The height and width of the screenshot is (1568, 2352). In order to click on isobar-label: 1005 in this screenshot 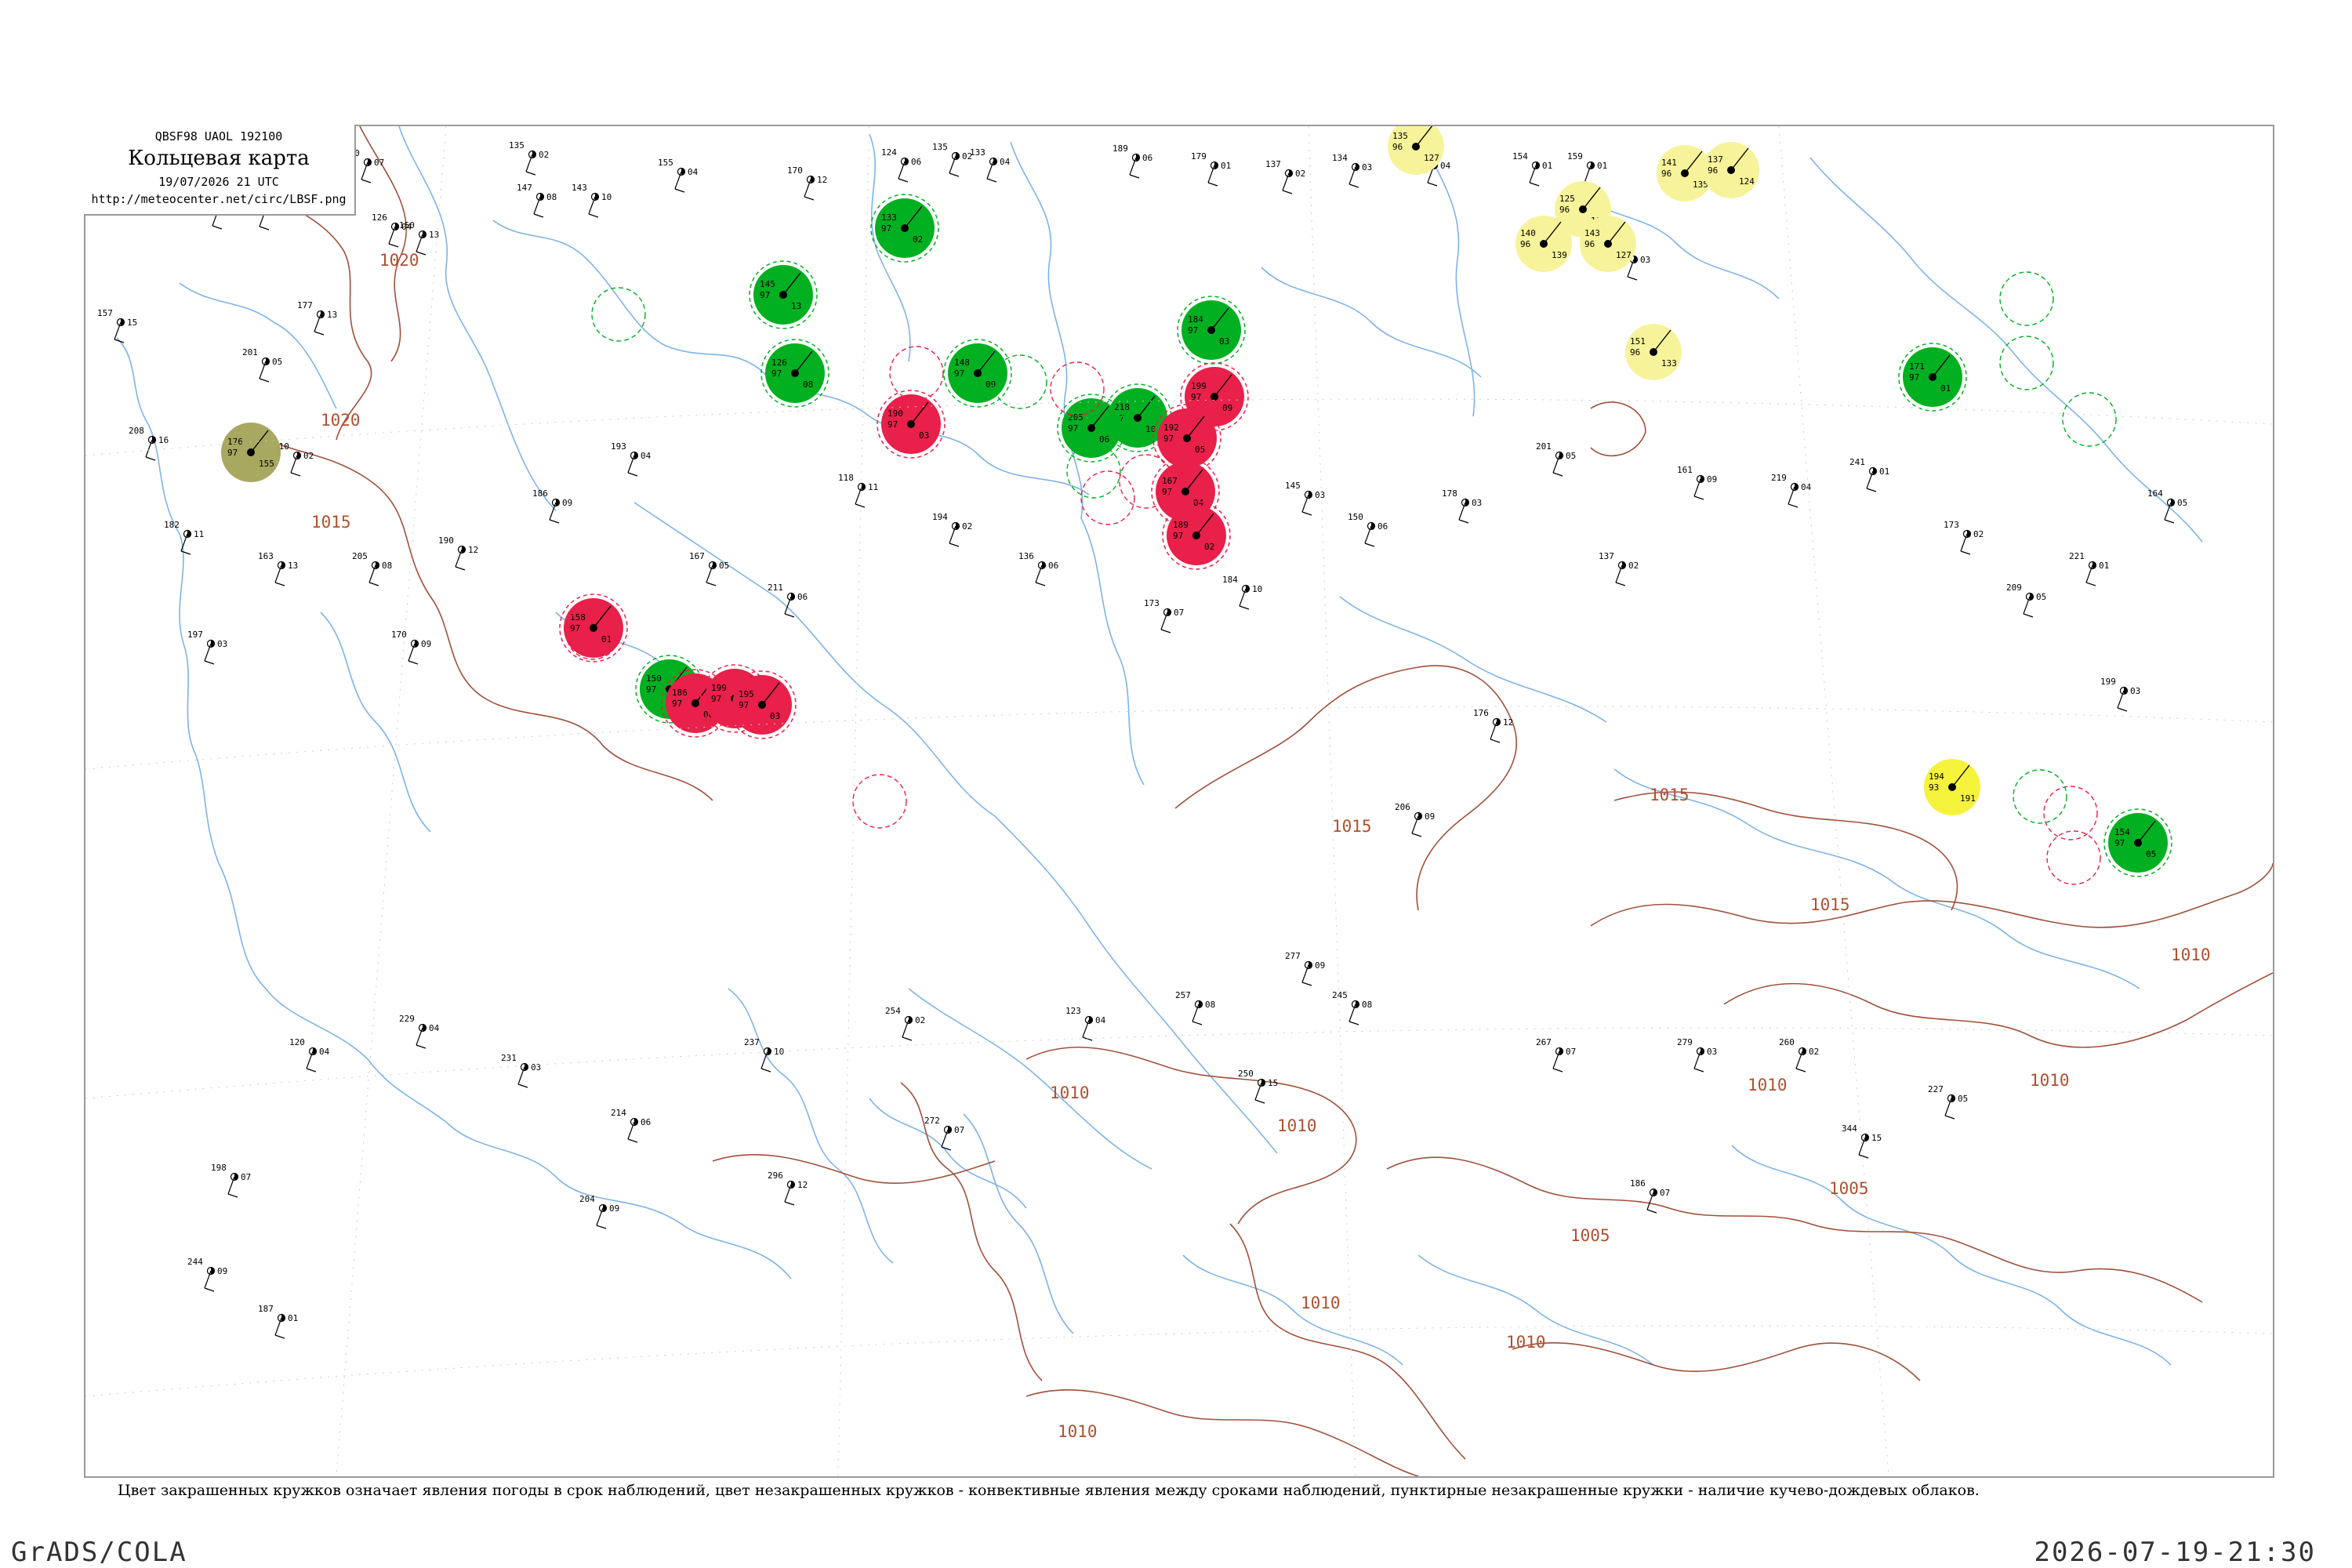, I will do `click(1590, 1235)`.